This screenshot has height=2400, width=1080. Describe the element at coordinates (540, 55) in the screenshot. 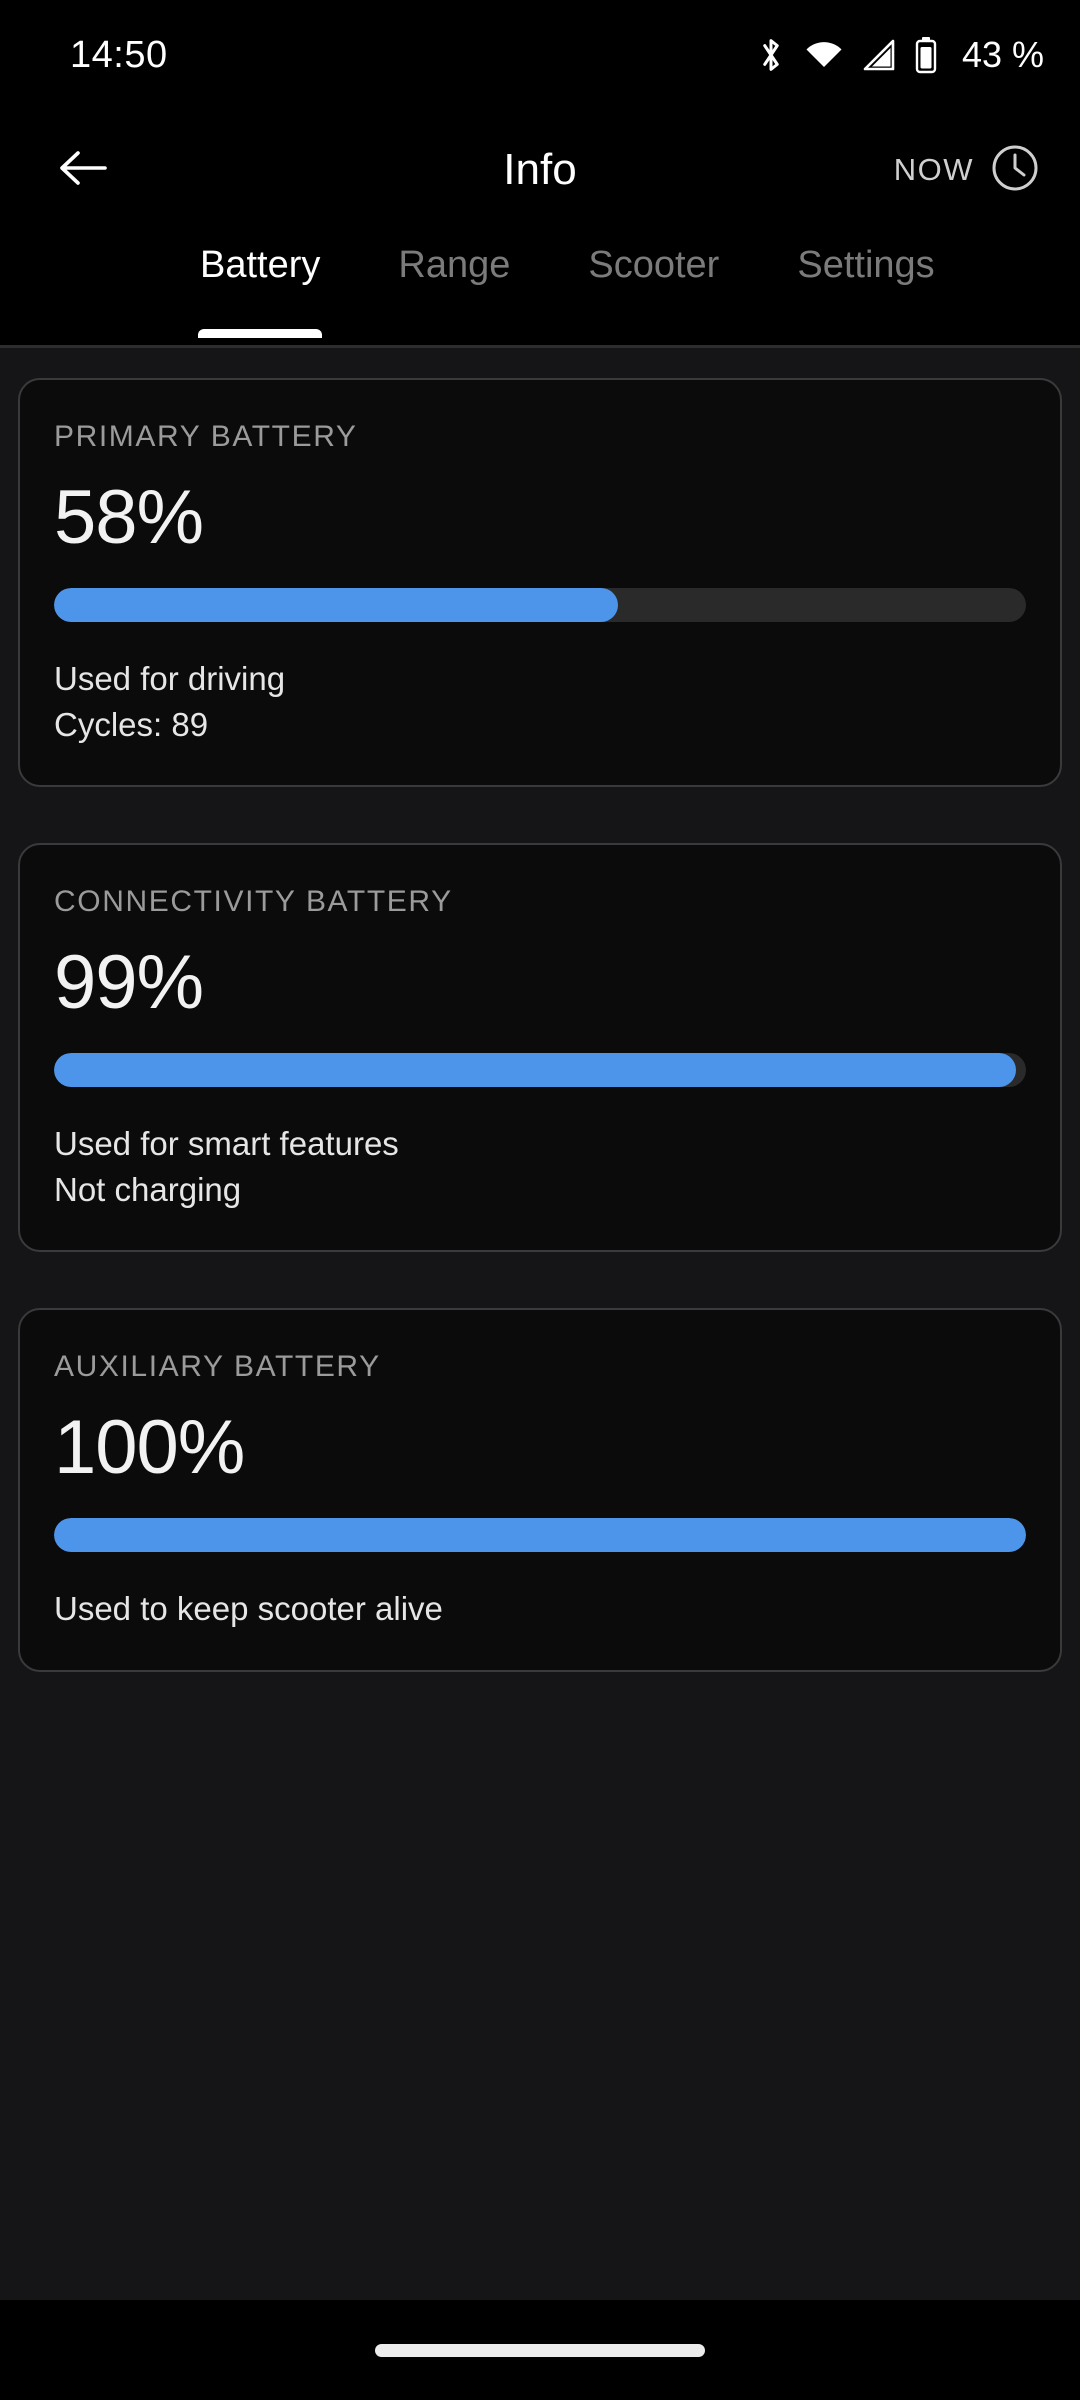

I see `status-bar: 14:50 43 %` at that location.